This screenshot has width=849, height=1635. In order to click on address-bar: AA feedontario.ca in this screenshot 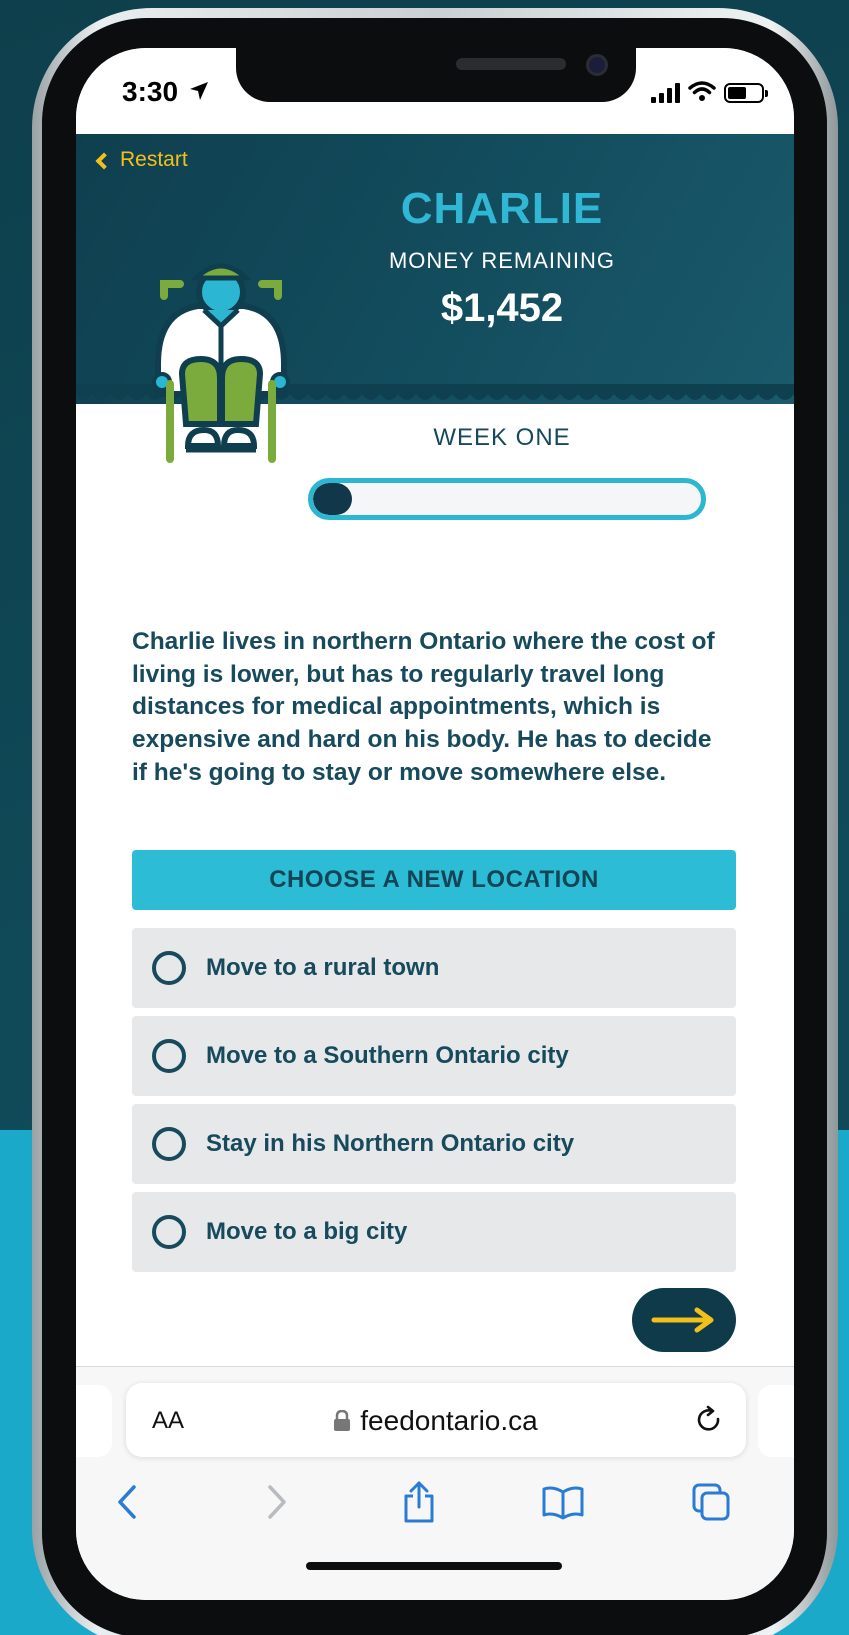, I will do `click(436, 1420)`.